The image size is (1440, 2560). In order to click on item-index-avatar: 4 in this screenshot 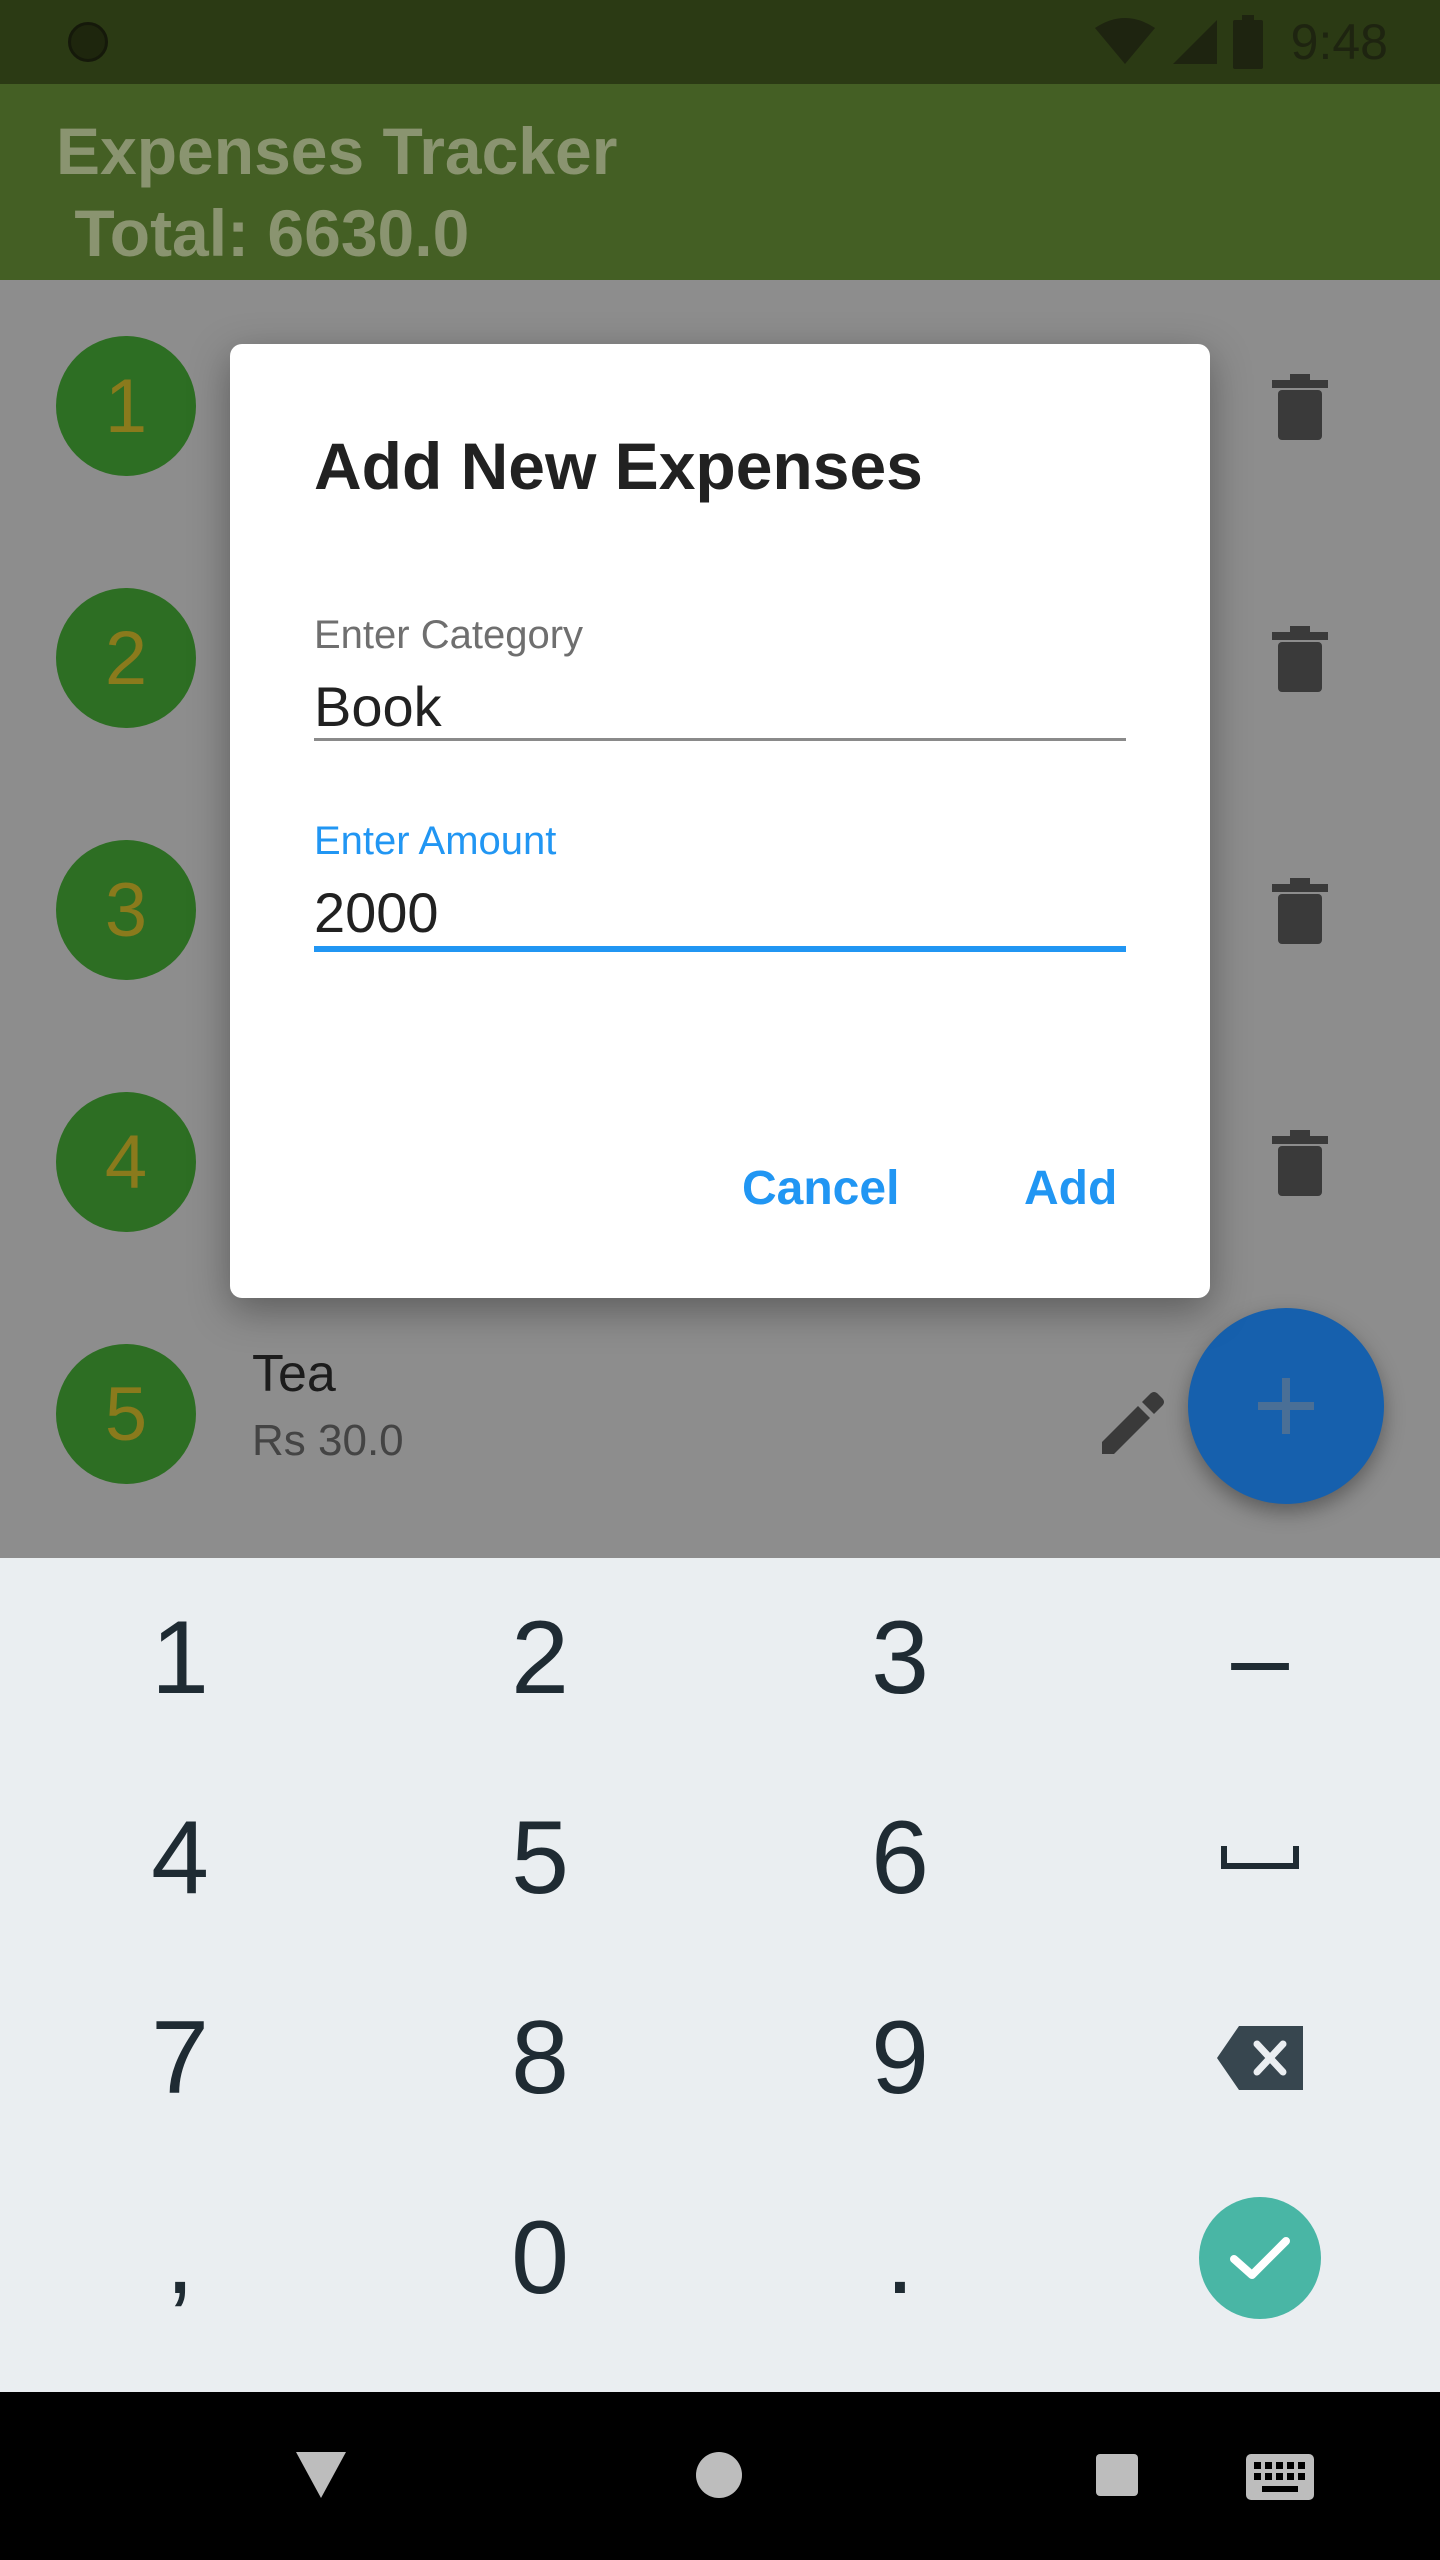, I will do `click(126, 1162)`.